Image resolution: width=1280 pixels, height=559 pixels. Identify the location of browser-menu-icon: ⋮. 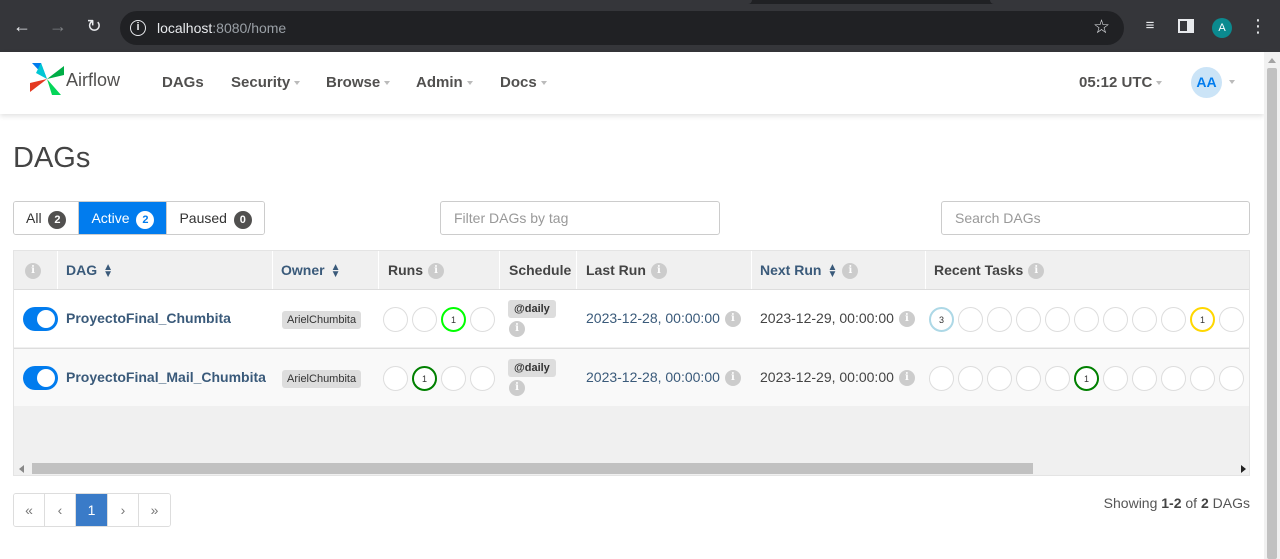
(1258, 26).